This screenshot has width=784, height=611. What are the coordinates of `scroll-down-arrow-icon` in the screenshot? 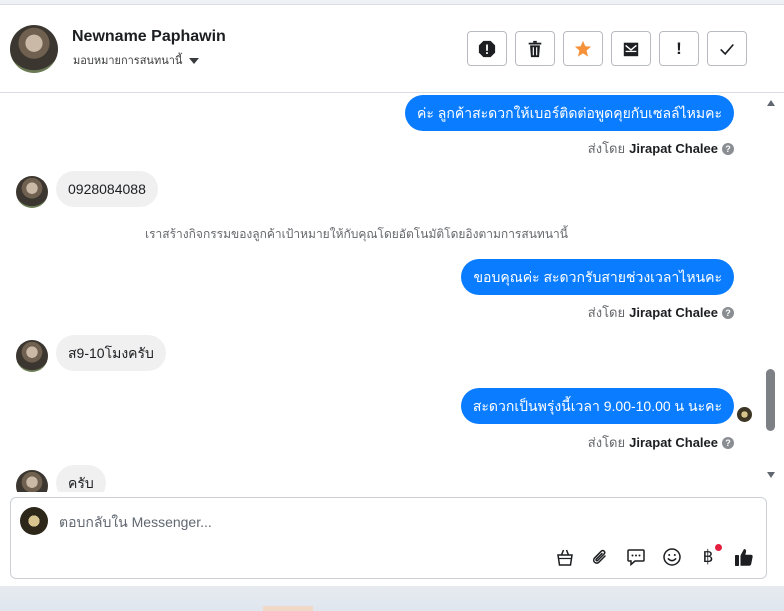 It's located at (771, 475).